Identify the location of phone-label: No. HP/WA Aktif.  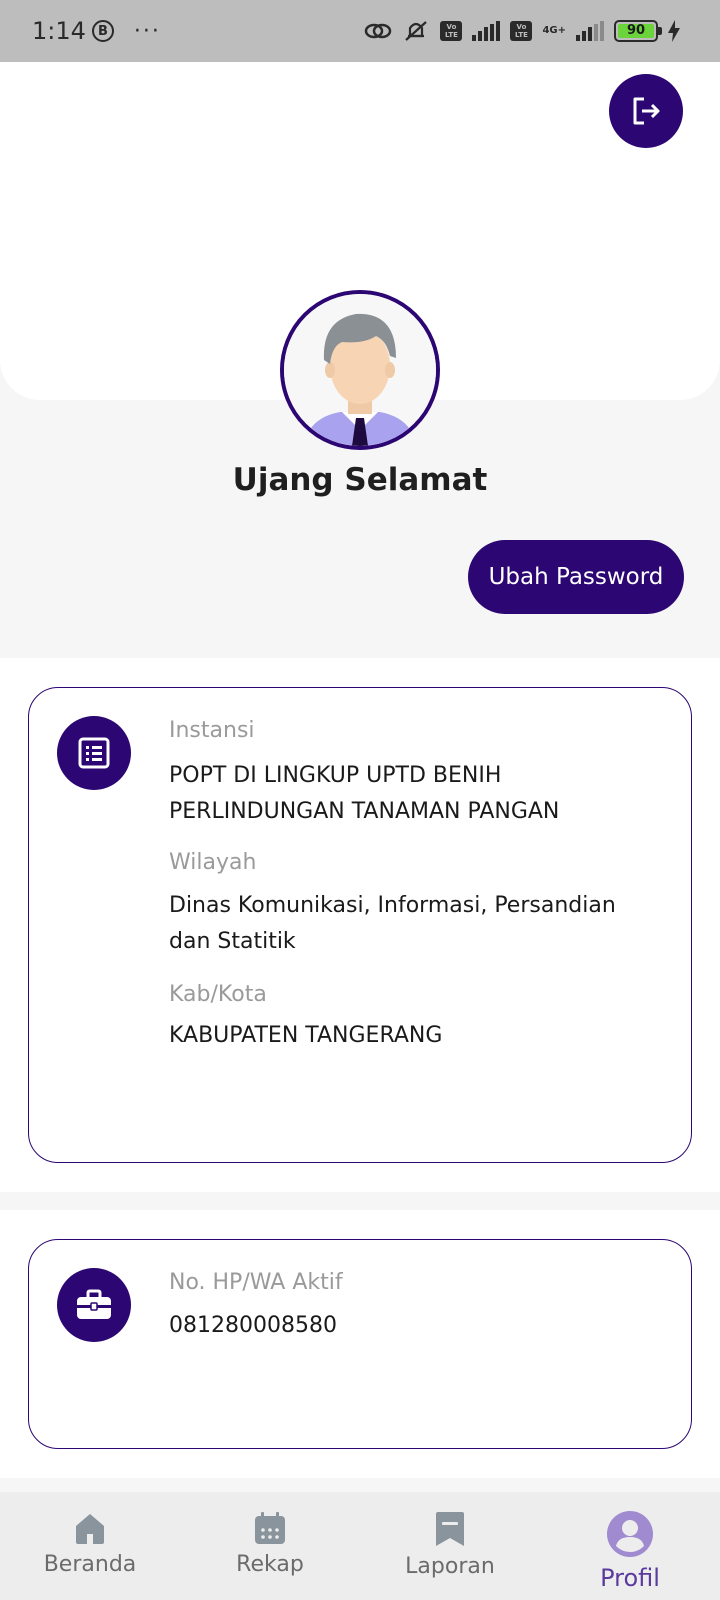
(256, 1282).